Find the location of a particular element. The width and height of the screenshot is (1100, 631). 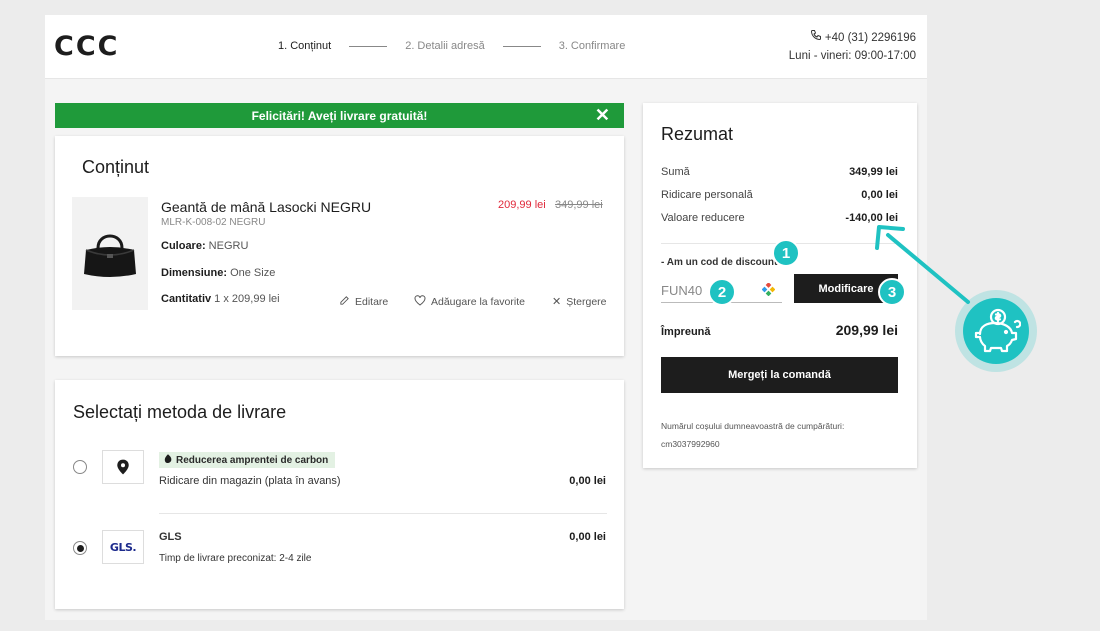

summary-title: Rezumat is located at coordinates (697, 134).